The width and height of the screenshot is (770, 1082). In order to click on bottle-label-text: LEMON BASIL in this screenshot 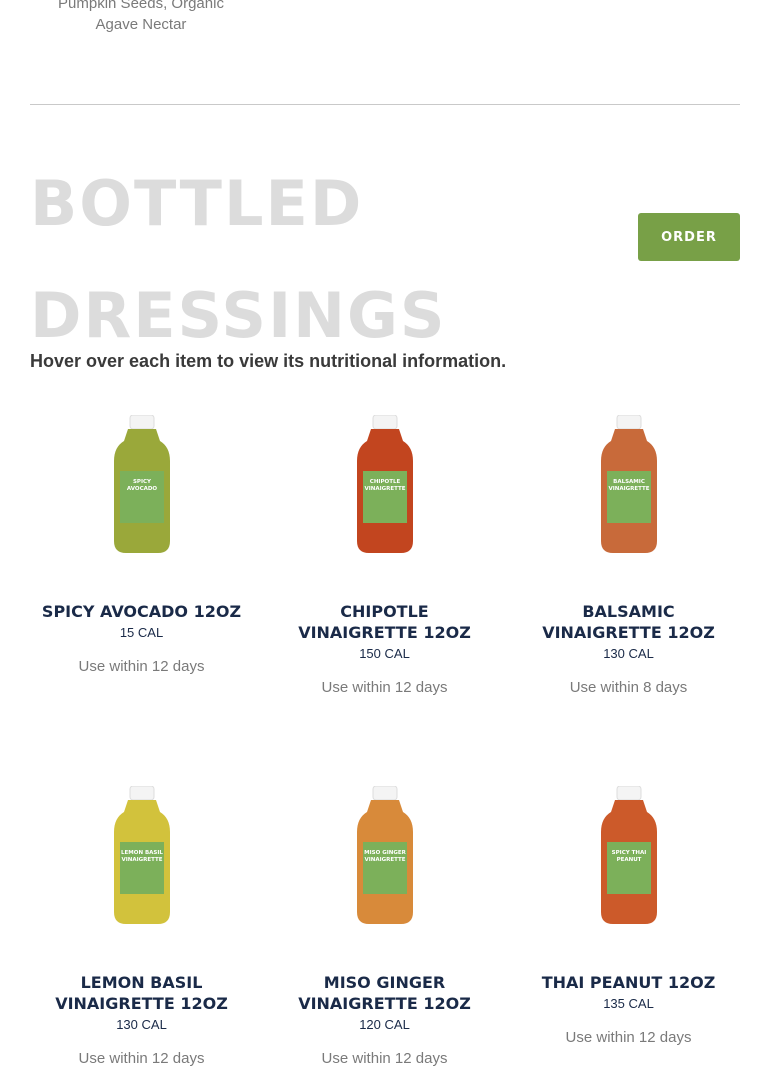, I will do `click(142, 853)`.